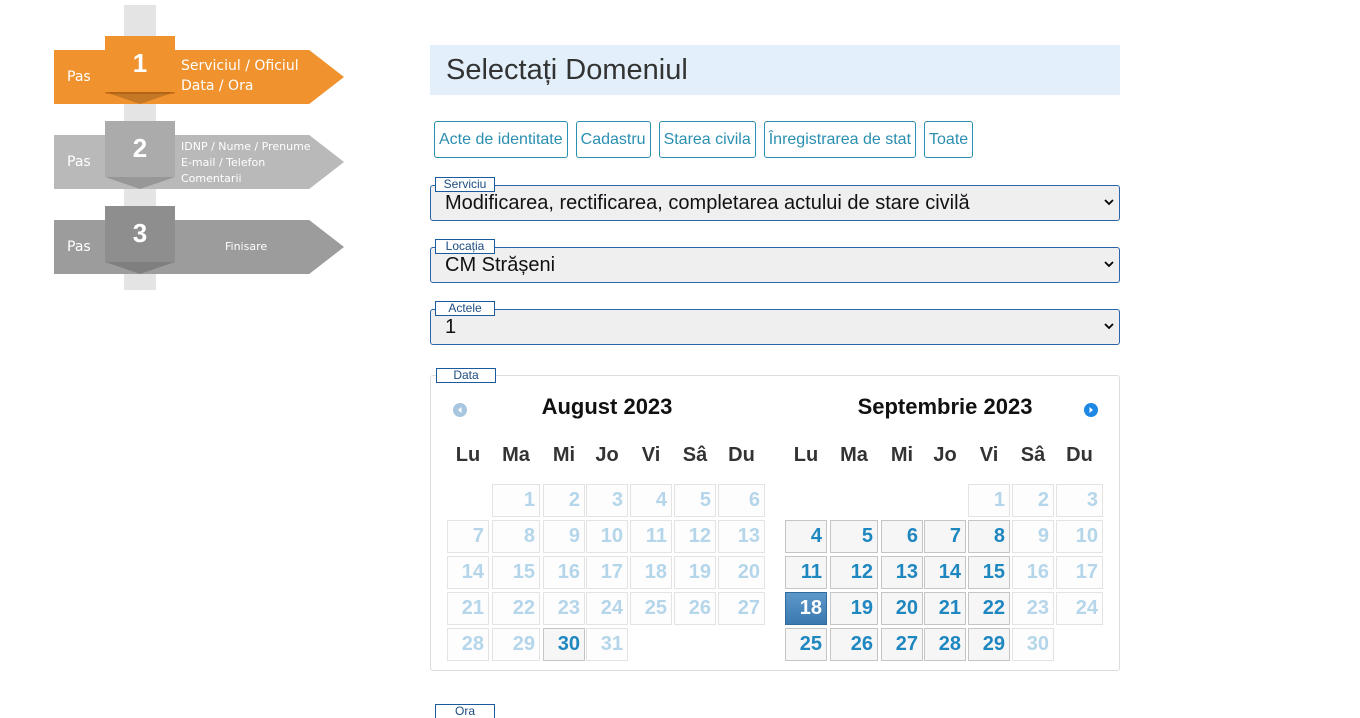  What do you see at coordinates (199, 247) in the screenshot?
I see `step-3-arrow` at bounding box center [199, 247].